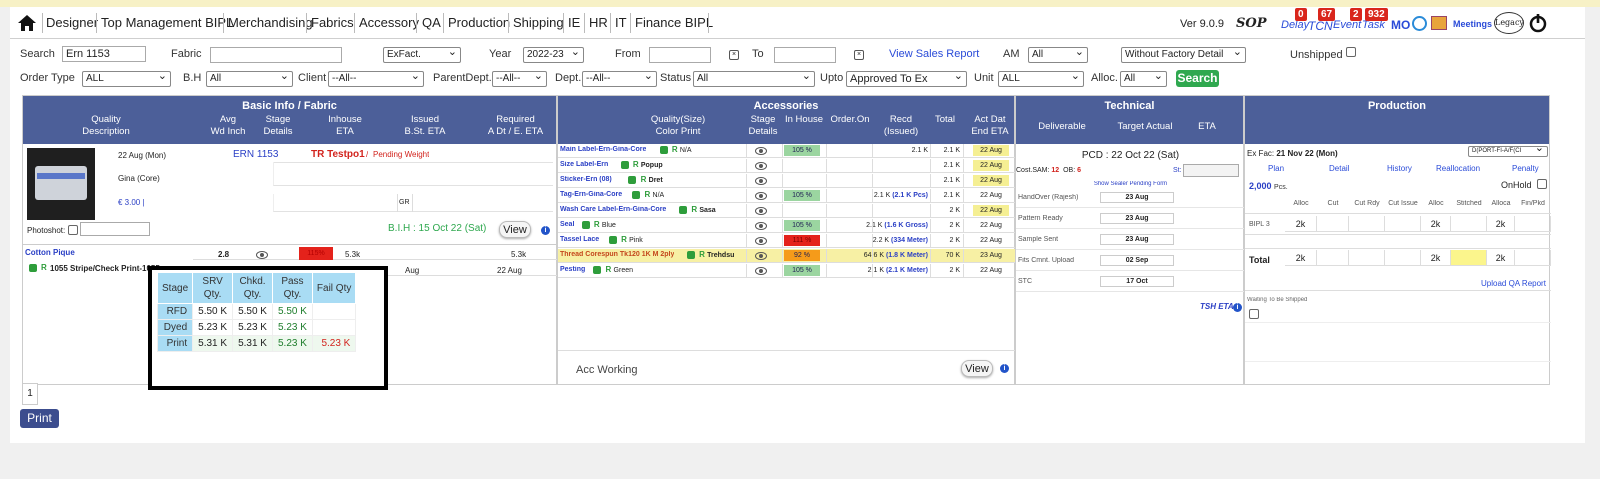  Describe the element at coordinates (591, 194) in the screenshot. I see `acc-name: Tag-Ern-Gina-Core` at that location.